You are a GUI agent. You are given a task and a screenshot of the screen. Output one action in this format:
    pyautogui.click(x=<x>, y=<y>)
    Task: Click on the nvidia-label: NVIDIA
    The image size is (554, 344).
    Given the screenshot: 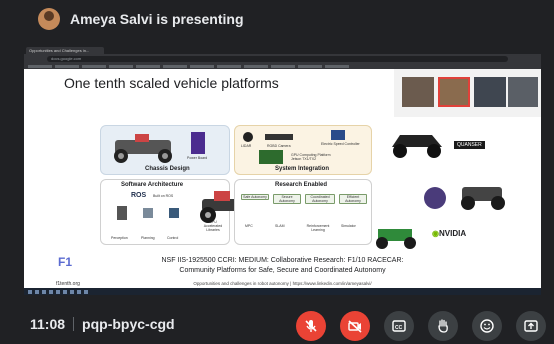 What is the action you would take?
    pyautogui.click(x=452, y=233)
    